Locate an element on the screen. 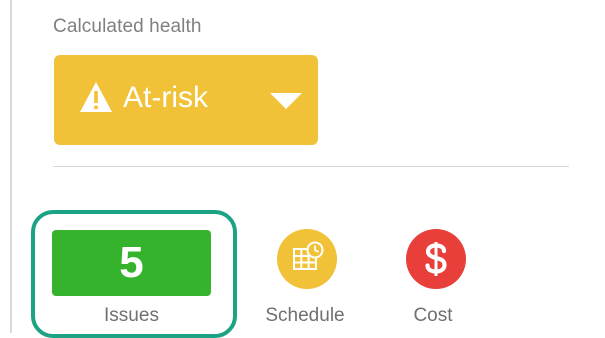 The image size is (605, 338). caret-down-icon is located at coordinates (286, 101).